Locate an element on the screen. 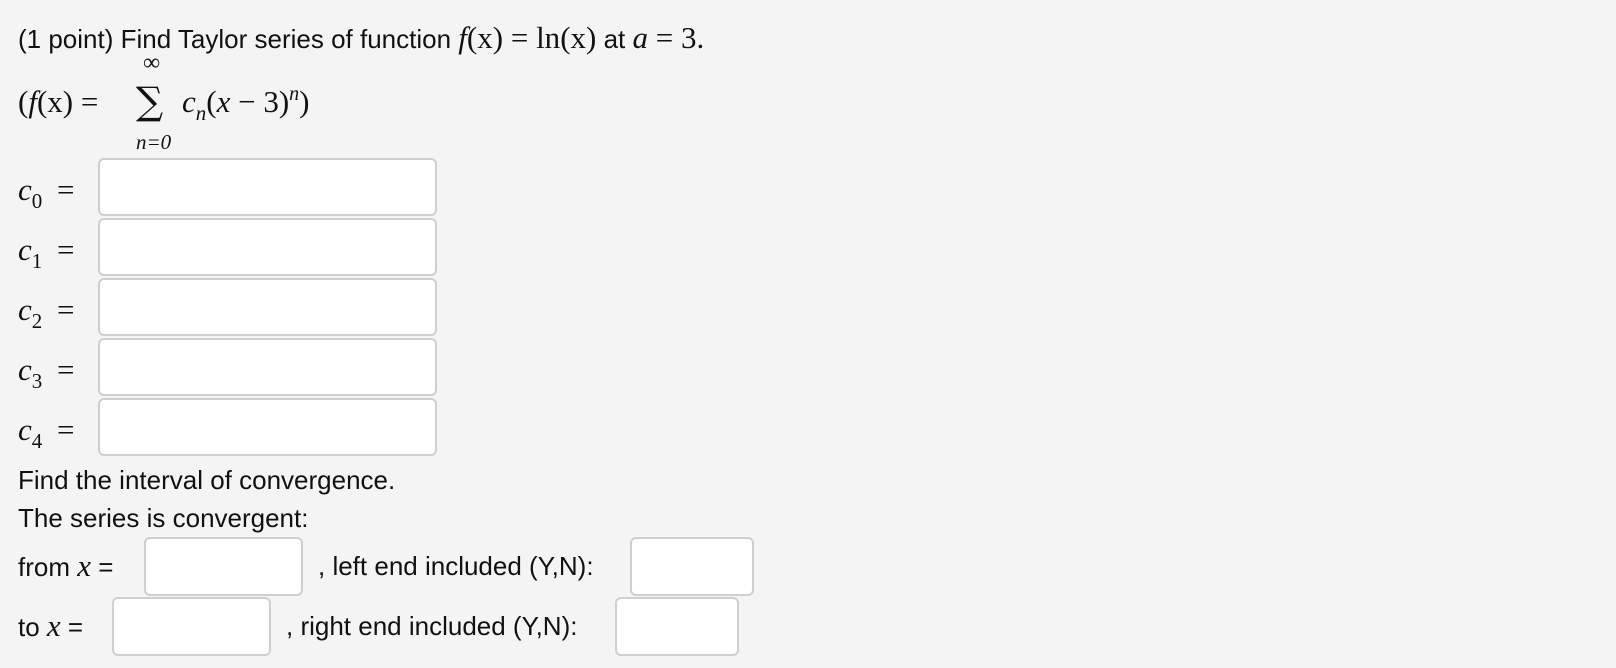 The height and width of the screenshot is (668, 1616). coef-input-c4 is located at coordinates (267, 427).